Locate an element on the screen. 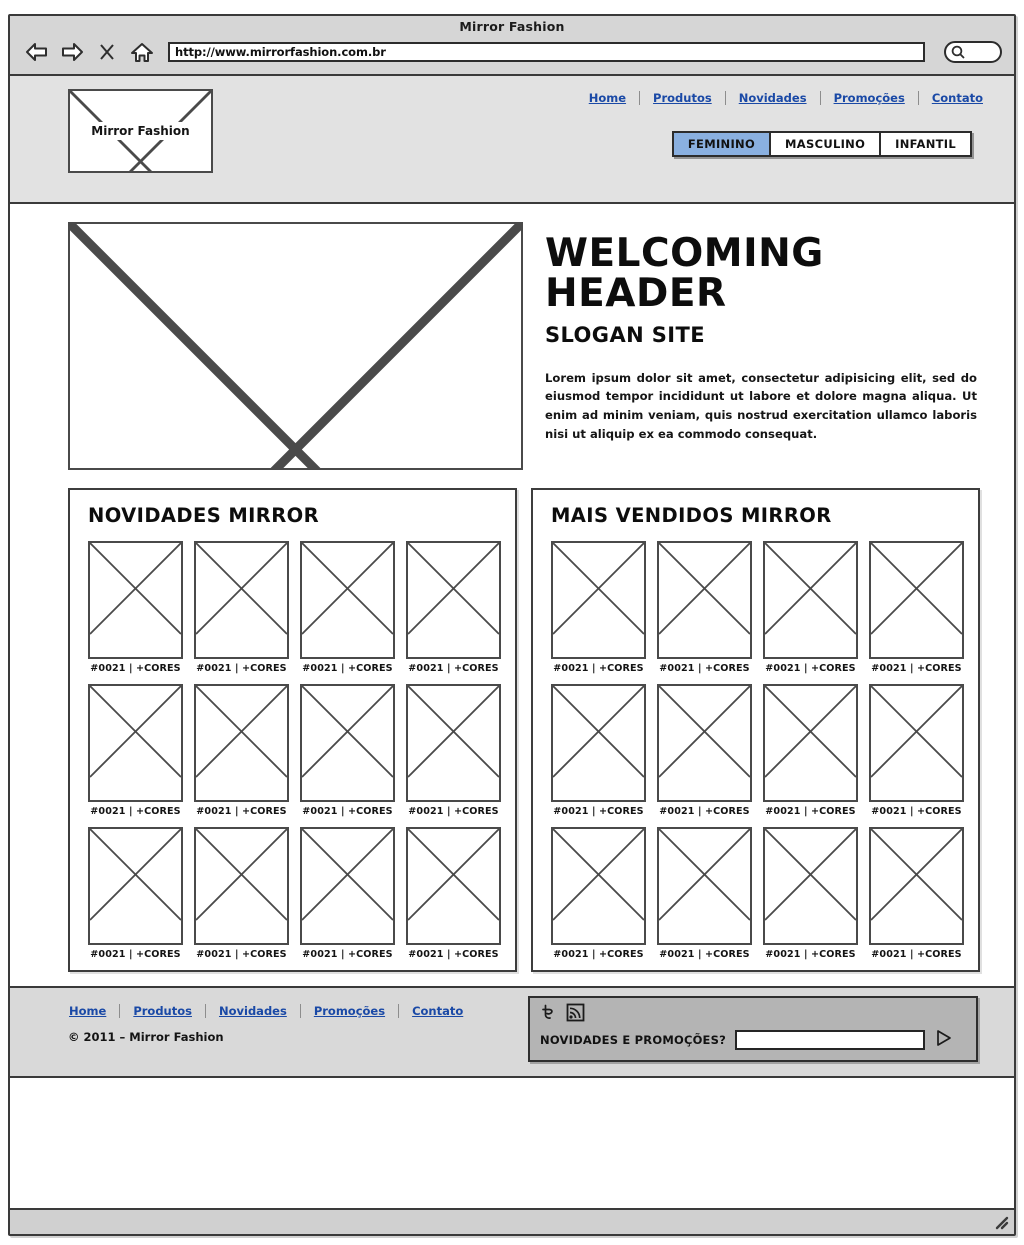  submit-triangle-icon is located at coordinates (944, 1040).